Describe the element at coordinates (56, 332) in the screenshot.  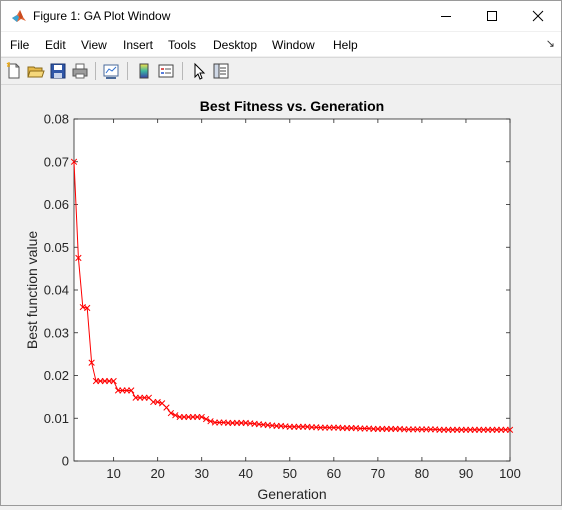
I see `y-tick-label: 0.03` at that location.